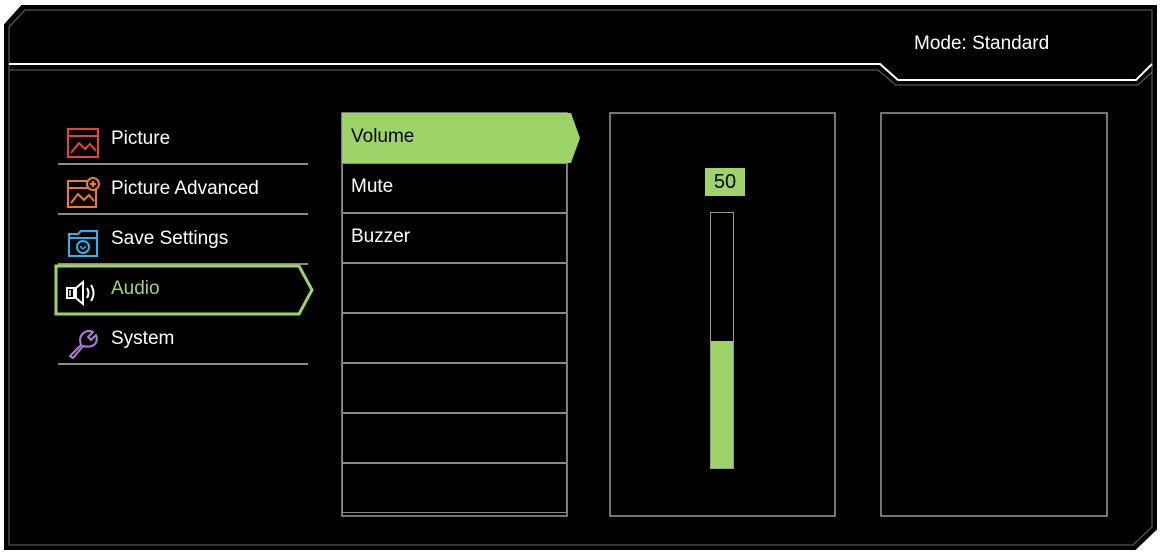 The height and width of the screenshot is (554, 1161). What do you see at coordinates (722, 404) in the screenshot?
I see `volume-level-fill` at bounding box center [722, 404].